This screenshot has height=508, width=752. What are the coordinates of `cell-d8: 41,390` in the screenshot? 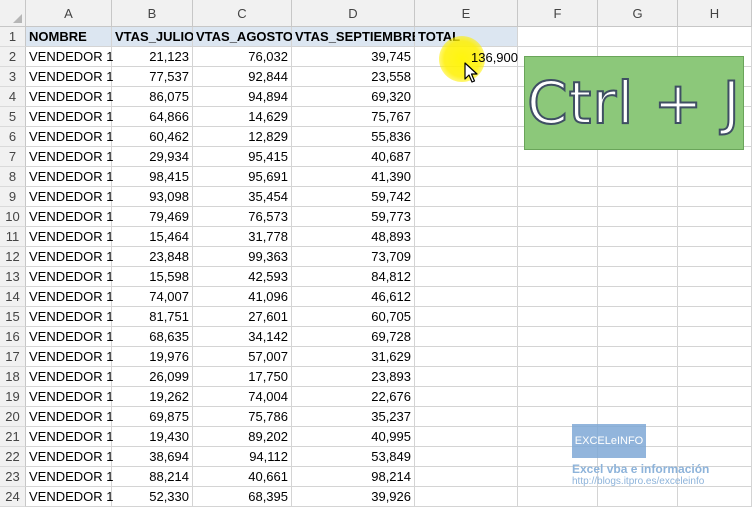 It's located at (353, 177).